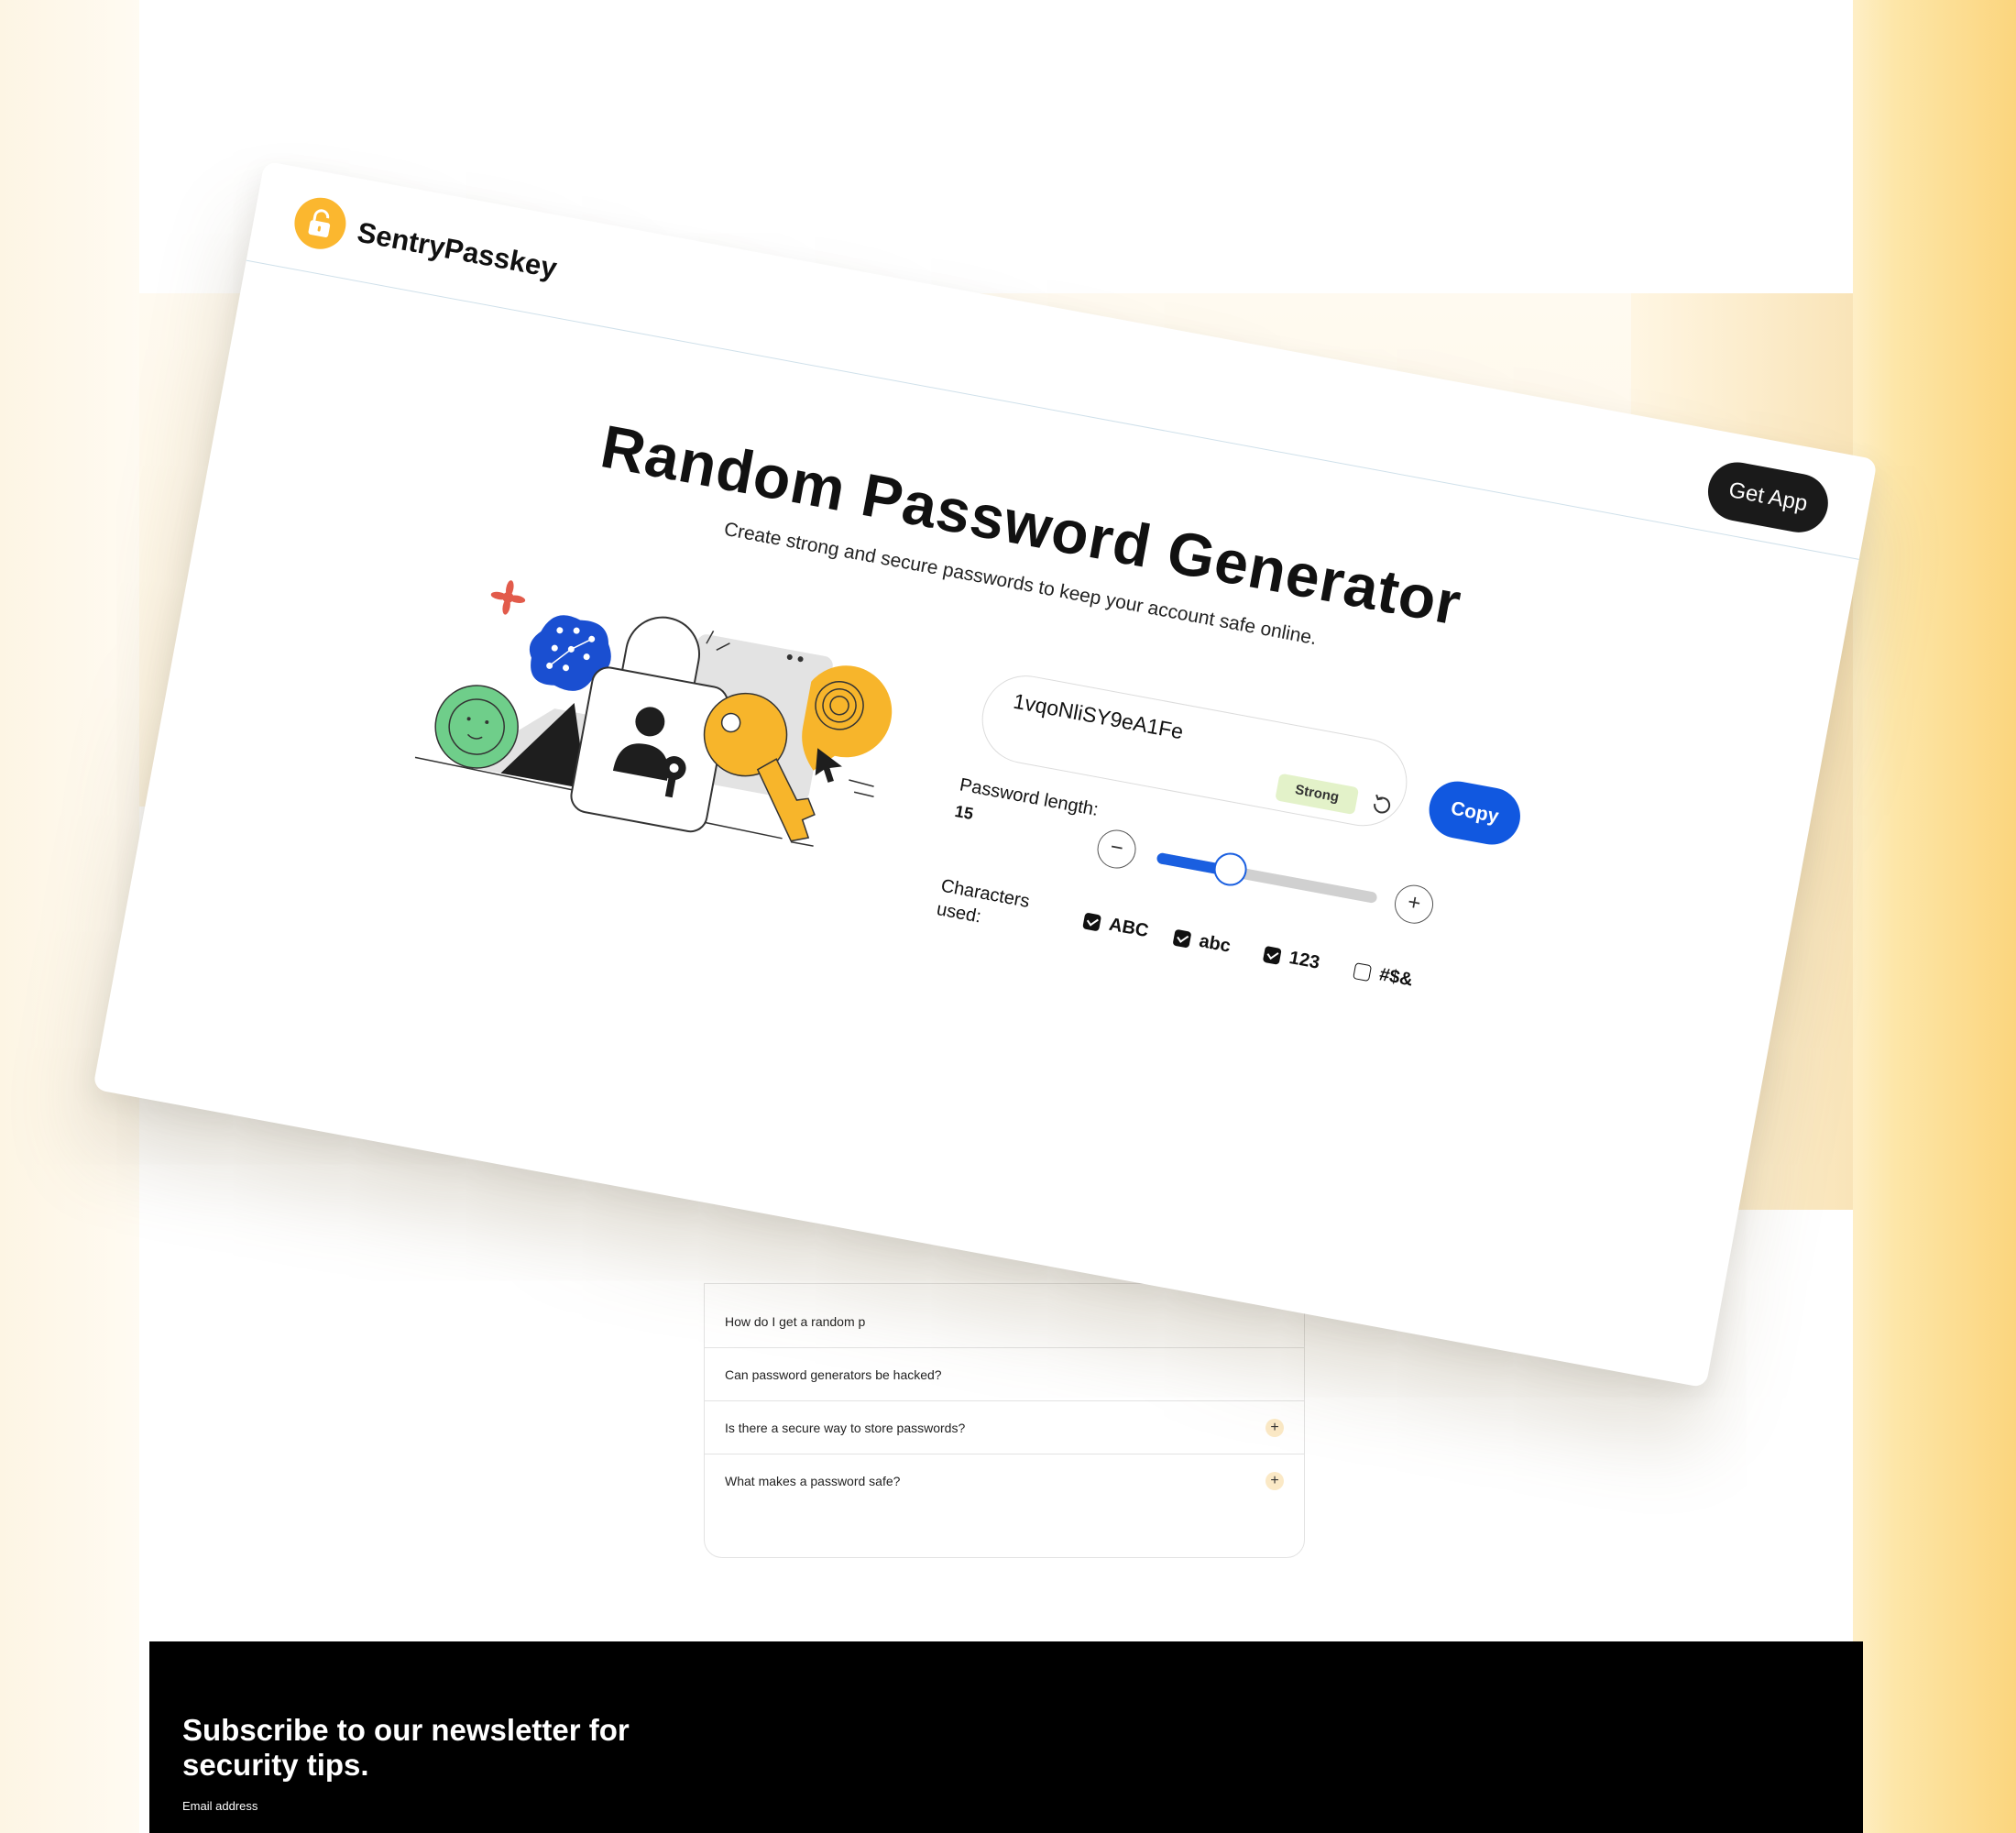 The image size is (2016, 1833). I want to click on increase-length-button: +, so click(1414, 904).